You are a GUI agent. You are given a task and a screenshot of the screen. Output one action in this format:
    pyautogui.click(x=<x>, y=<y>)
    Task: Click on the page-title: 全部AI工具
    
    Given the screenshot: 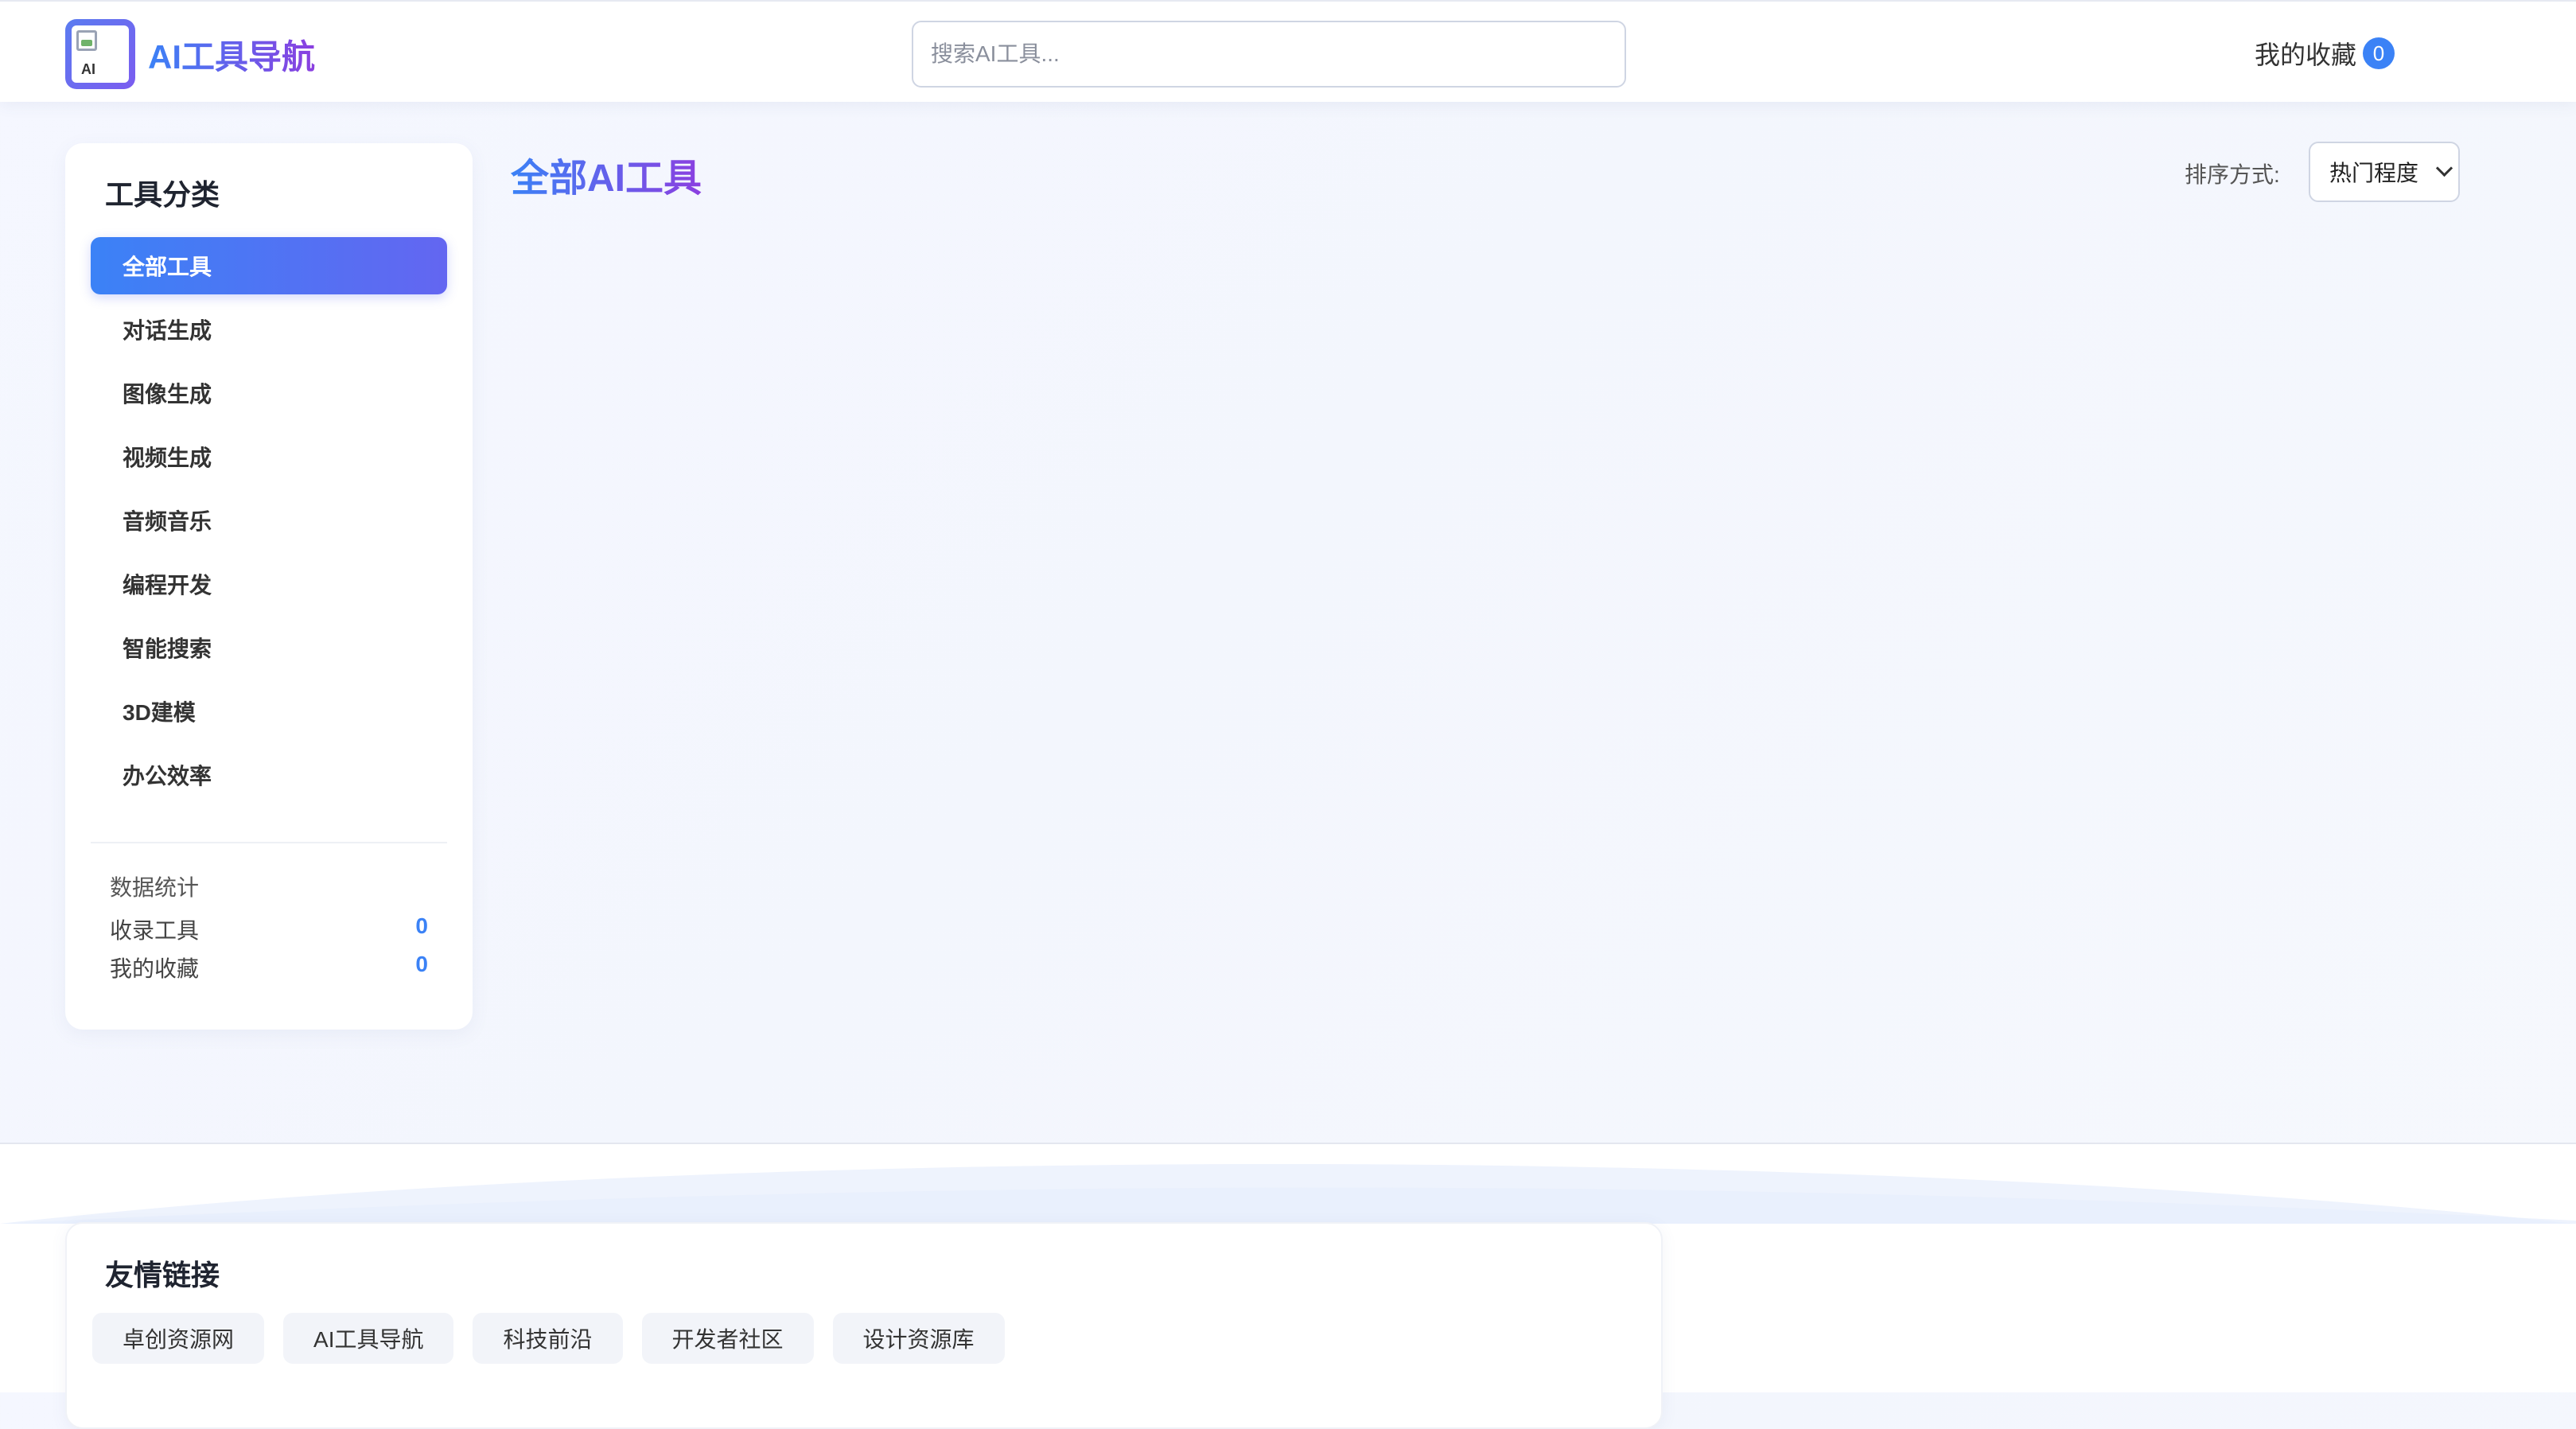 What is the action you would take?
    pyautogui.click(x=607, y=174)
    